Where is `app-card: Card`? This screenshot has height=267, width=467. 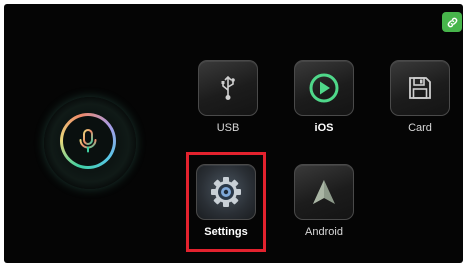 app-card: Card is located at coordinates (420, 97).